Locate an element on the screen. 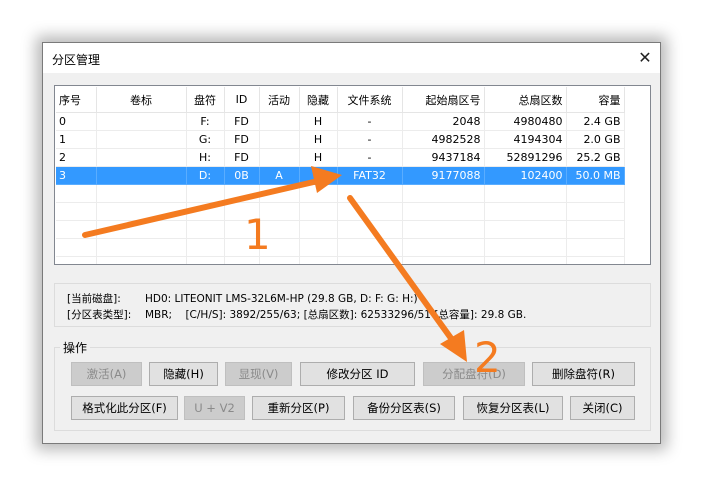 The height and width of the screenshot is (490, 706). cell-capacity: 2.4 GB is located at coordinates (595, 121).